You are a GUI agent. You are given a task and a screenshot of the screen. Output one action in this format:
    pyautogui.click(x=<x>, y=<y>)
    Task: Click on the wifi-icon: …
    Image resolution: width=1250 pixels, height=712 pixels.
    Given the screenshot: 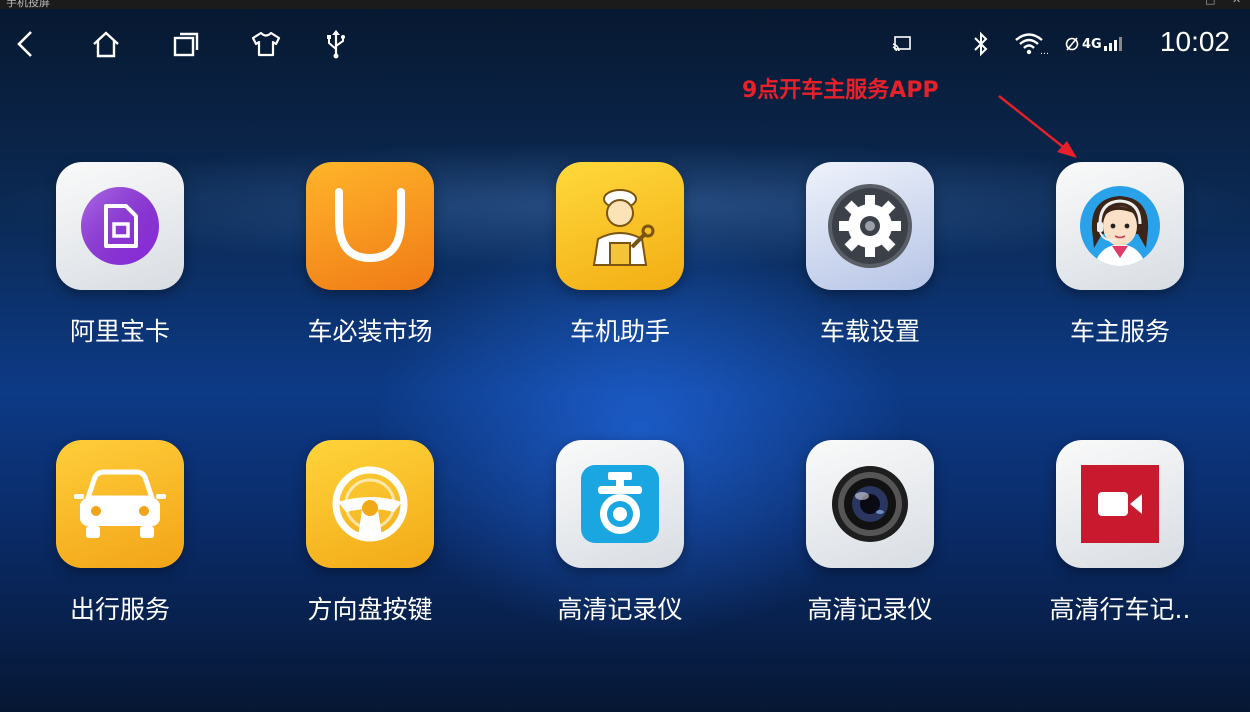 What is the action you would take?
    pyautogui.click(x=1031, y=44)
    